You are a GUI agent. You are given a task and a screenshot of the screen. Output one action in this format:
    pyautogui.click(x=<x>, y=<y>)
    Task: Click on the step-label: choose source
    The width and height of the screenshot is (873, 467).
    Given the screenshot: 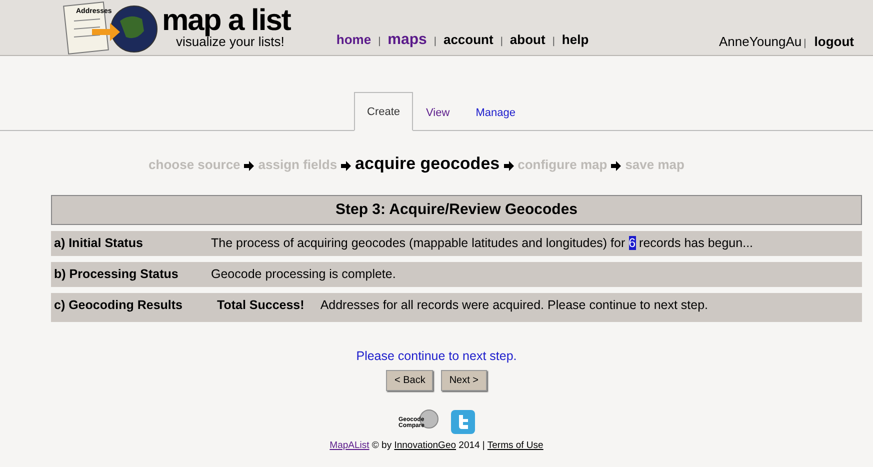 What is the action you would take?
    pyautogui.click(x=194, y=165)
    